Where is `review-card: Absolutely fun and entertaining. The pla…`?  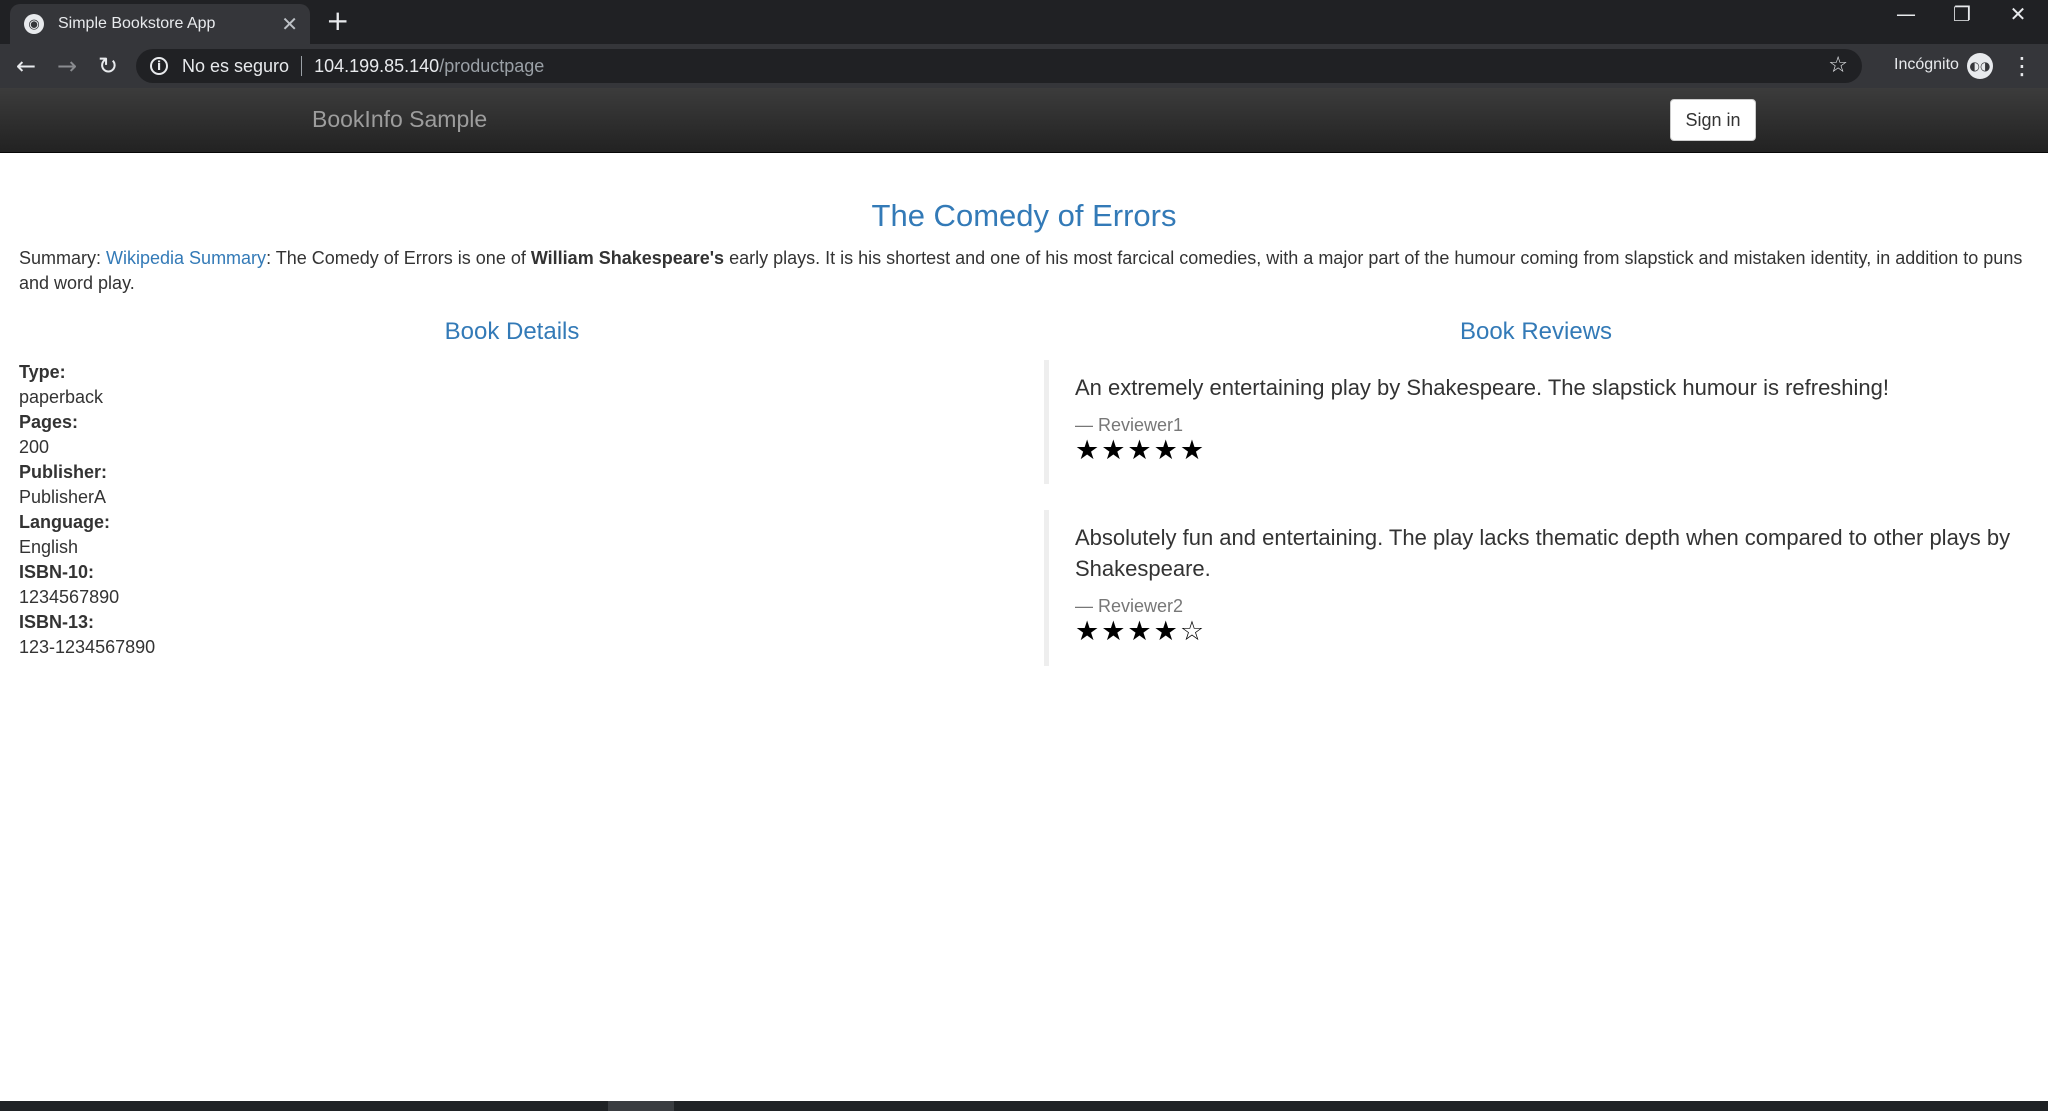
review-card: Absolutely fun and entertaining. The pla… is located at coordinates (1539, 588).